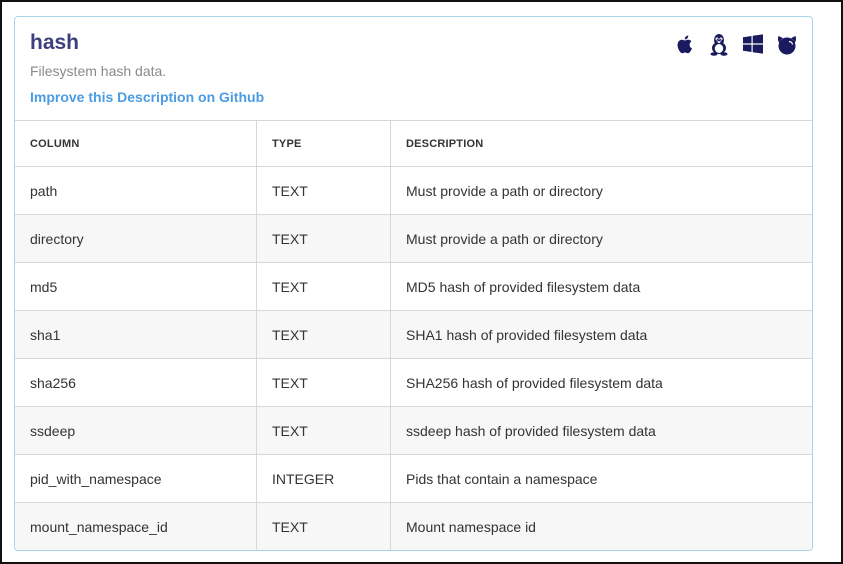  Describe the element at coordinates (136, 382) in the screenshot. I see `column-name-cell: sha256` at that location.